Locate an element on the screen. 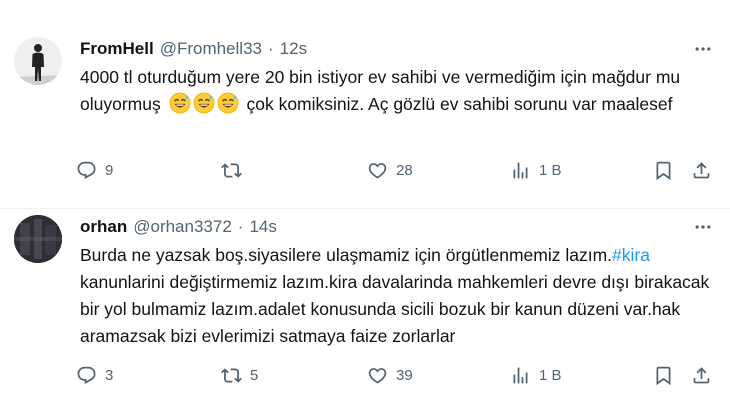 This screenshot has height=420, width=730. tweet-actions: 3 5 39 1 B is located at coordinates (396, 375).